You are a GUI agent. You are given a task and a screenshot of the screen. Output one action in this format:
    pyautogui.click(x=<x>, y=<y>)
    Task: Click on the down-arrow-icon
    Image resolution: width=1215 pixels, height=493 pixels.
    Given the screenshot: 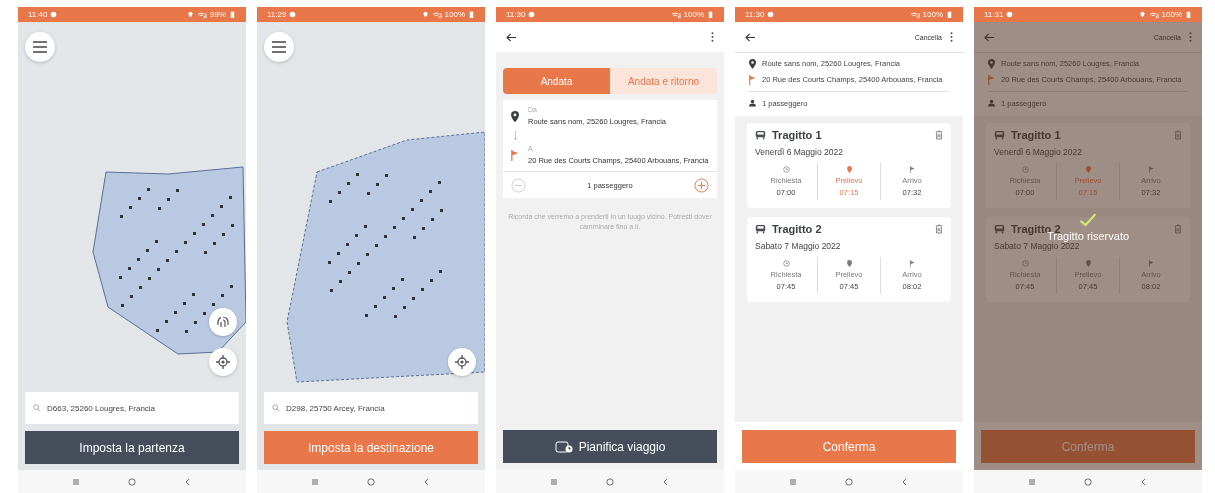 What is the action you would take?
    pyautogui.click(x=515, y=135)
    